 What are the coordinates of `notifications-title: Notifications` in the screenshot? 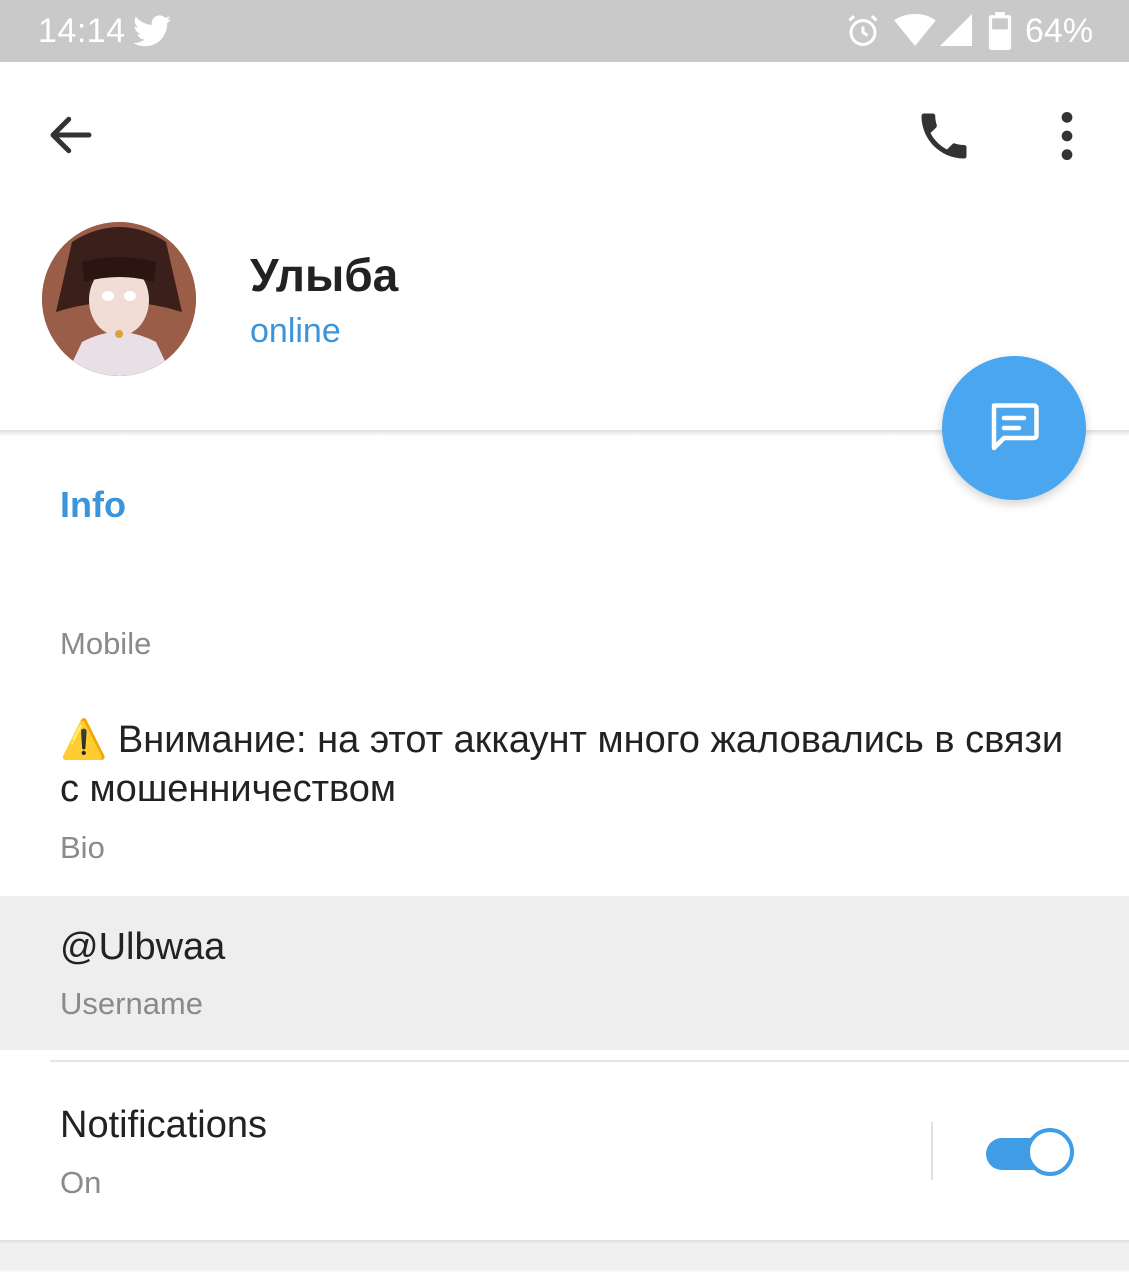 It's located at (163, 1125).